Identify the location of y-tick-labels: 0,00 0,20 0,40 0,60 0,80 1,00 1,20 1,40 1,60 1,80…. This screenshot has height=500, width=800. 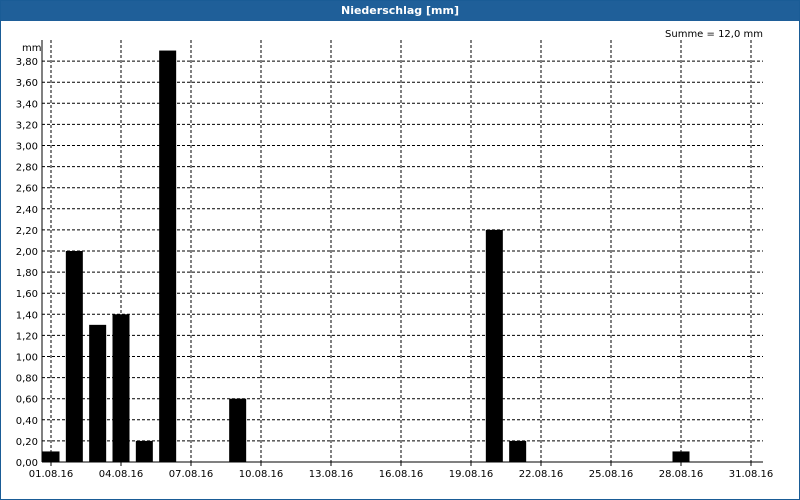
(27, 263).